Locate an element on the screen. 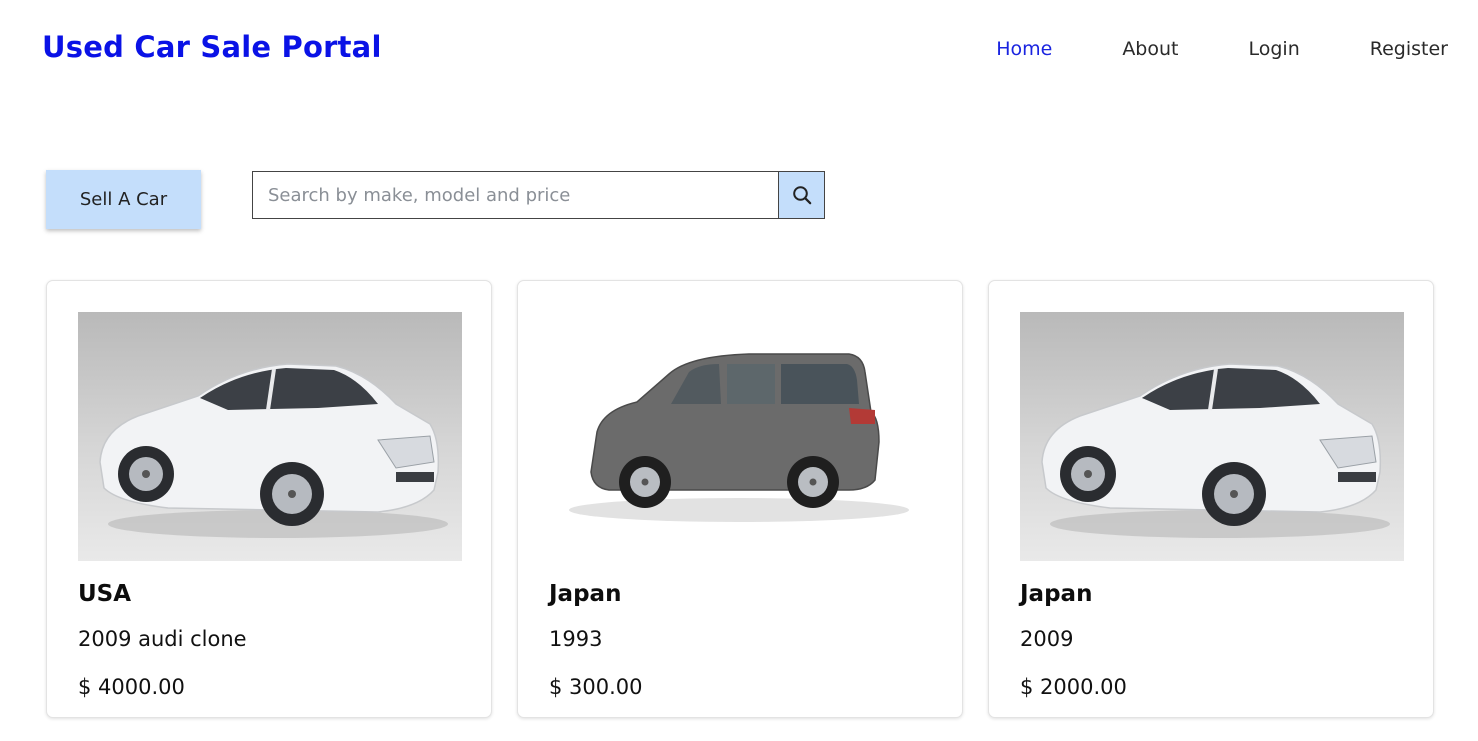 The width and height of the screenshot is (1478, 741). search-icon is located at coordinates (801, 195).